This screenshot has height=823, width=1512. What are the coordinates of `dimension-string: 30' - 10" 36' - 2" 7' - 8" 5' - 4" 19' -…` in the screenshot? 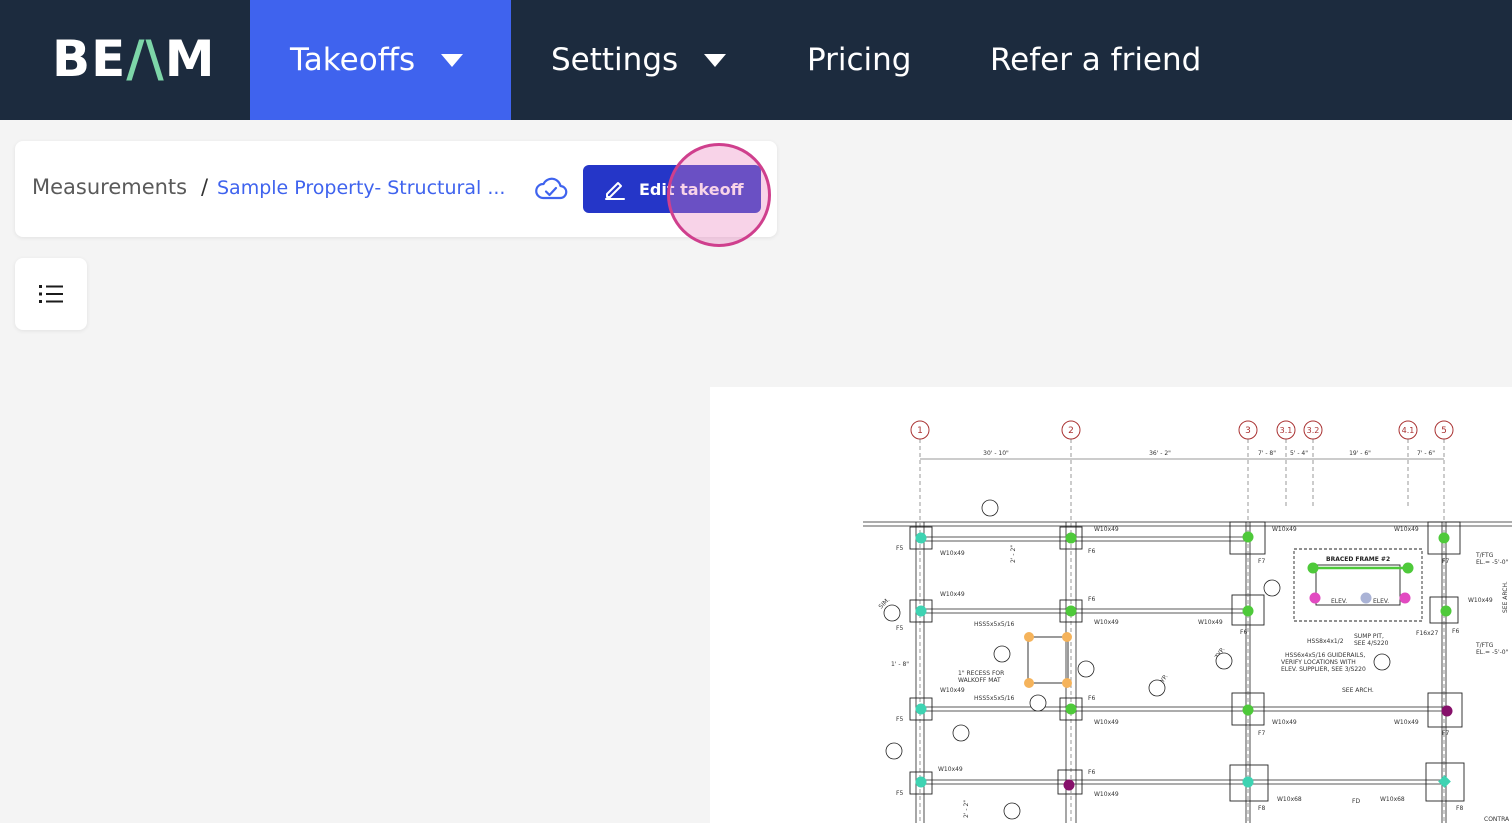 It's located at (1182, 455).